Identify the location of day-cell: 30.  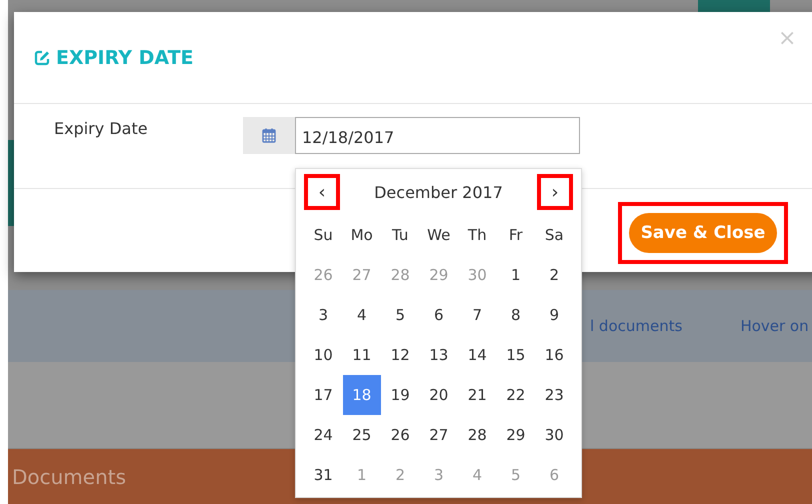
(554, 435).